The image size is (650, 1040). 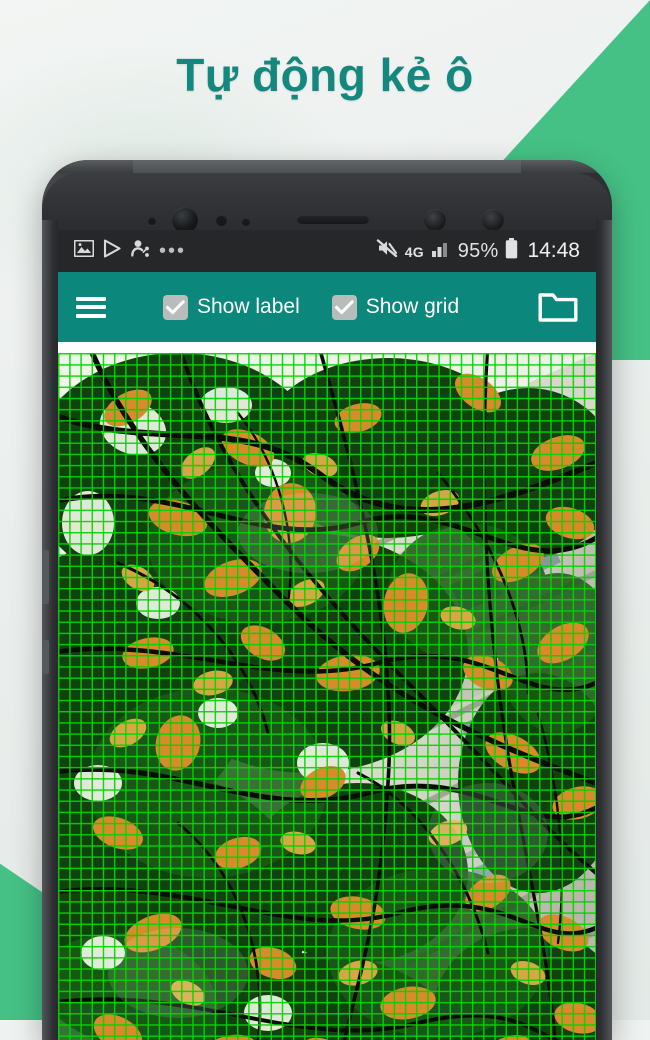 I want to click on phone-left-bezel, so click(x=50, y=630).